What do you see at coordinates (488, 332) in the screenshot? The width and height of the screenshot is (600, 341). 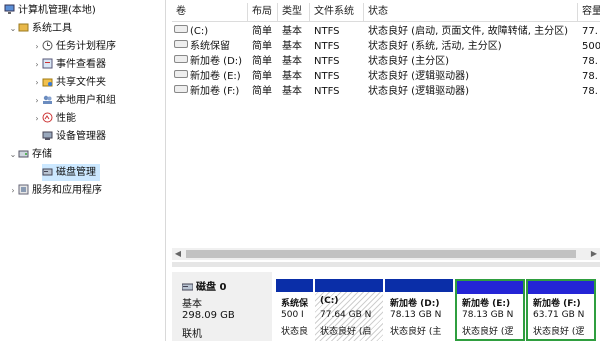 I see `partition-status: 状态良好 (逻` at bounding box center [488, 332].